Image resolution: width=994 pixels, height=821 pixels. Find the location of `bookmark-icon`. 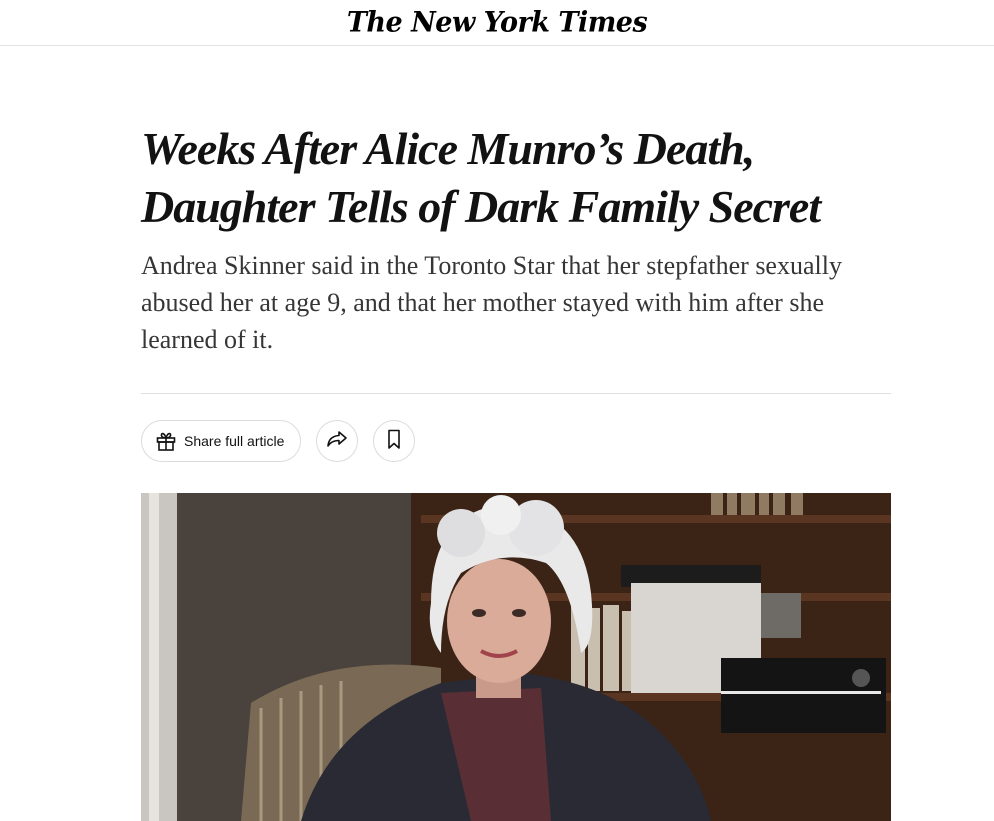

bookmark-icon is located at coordinates (394, 441).